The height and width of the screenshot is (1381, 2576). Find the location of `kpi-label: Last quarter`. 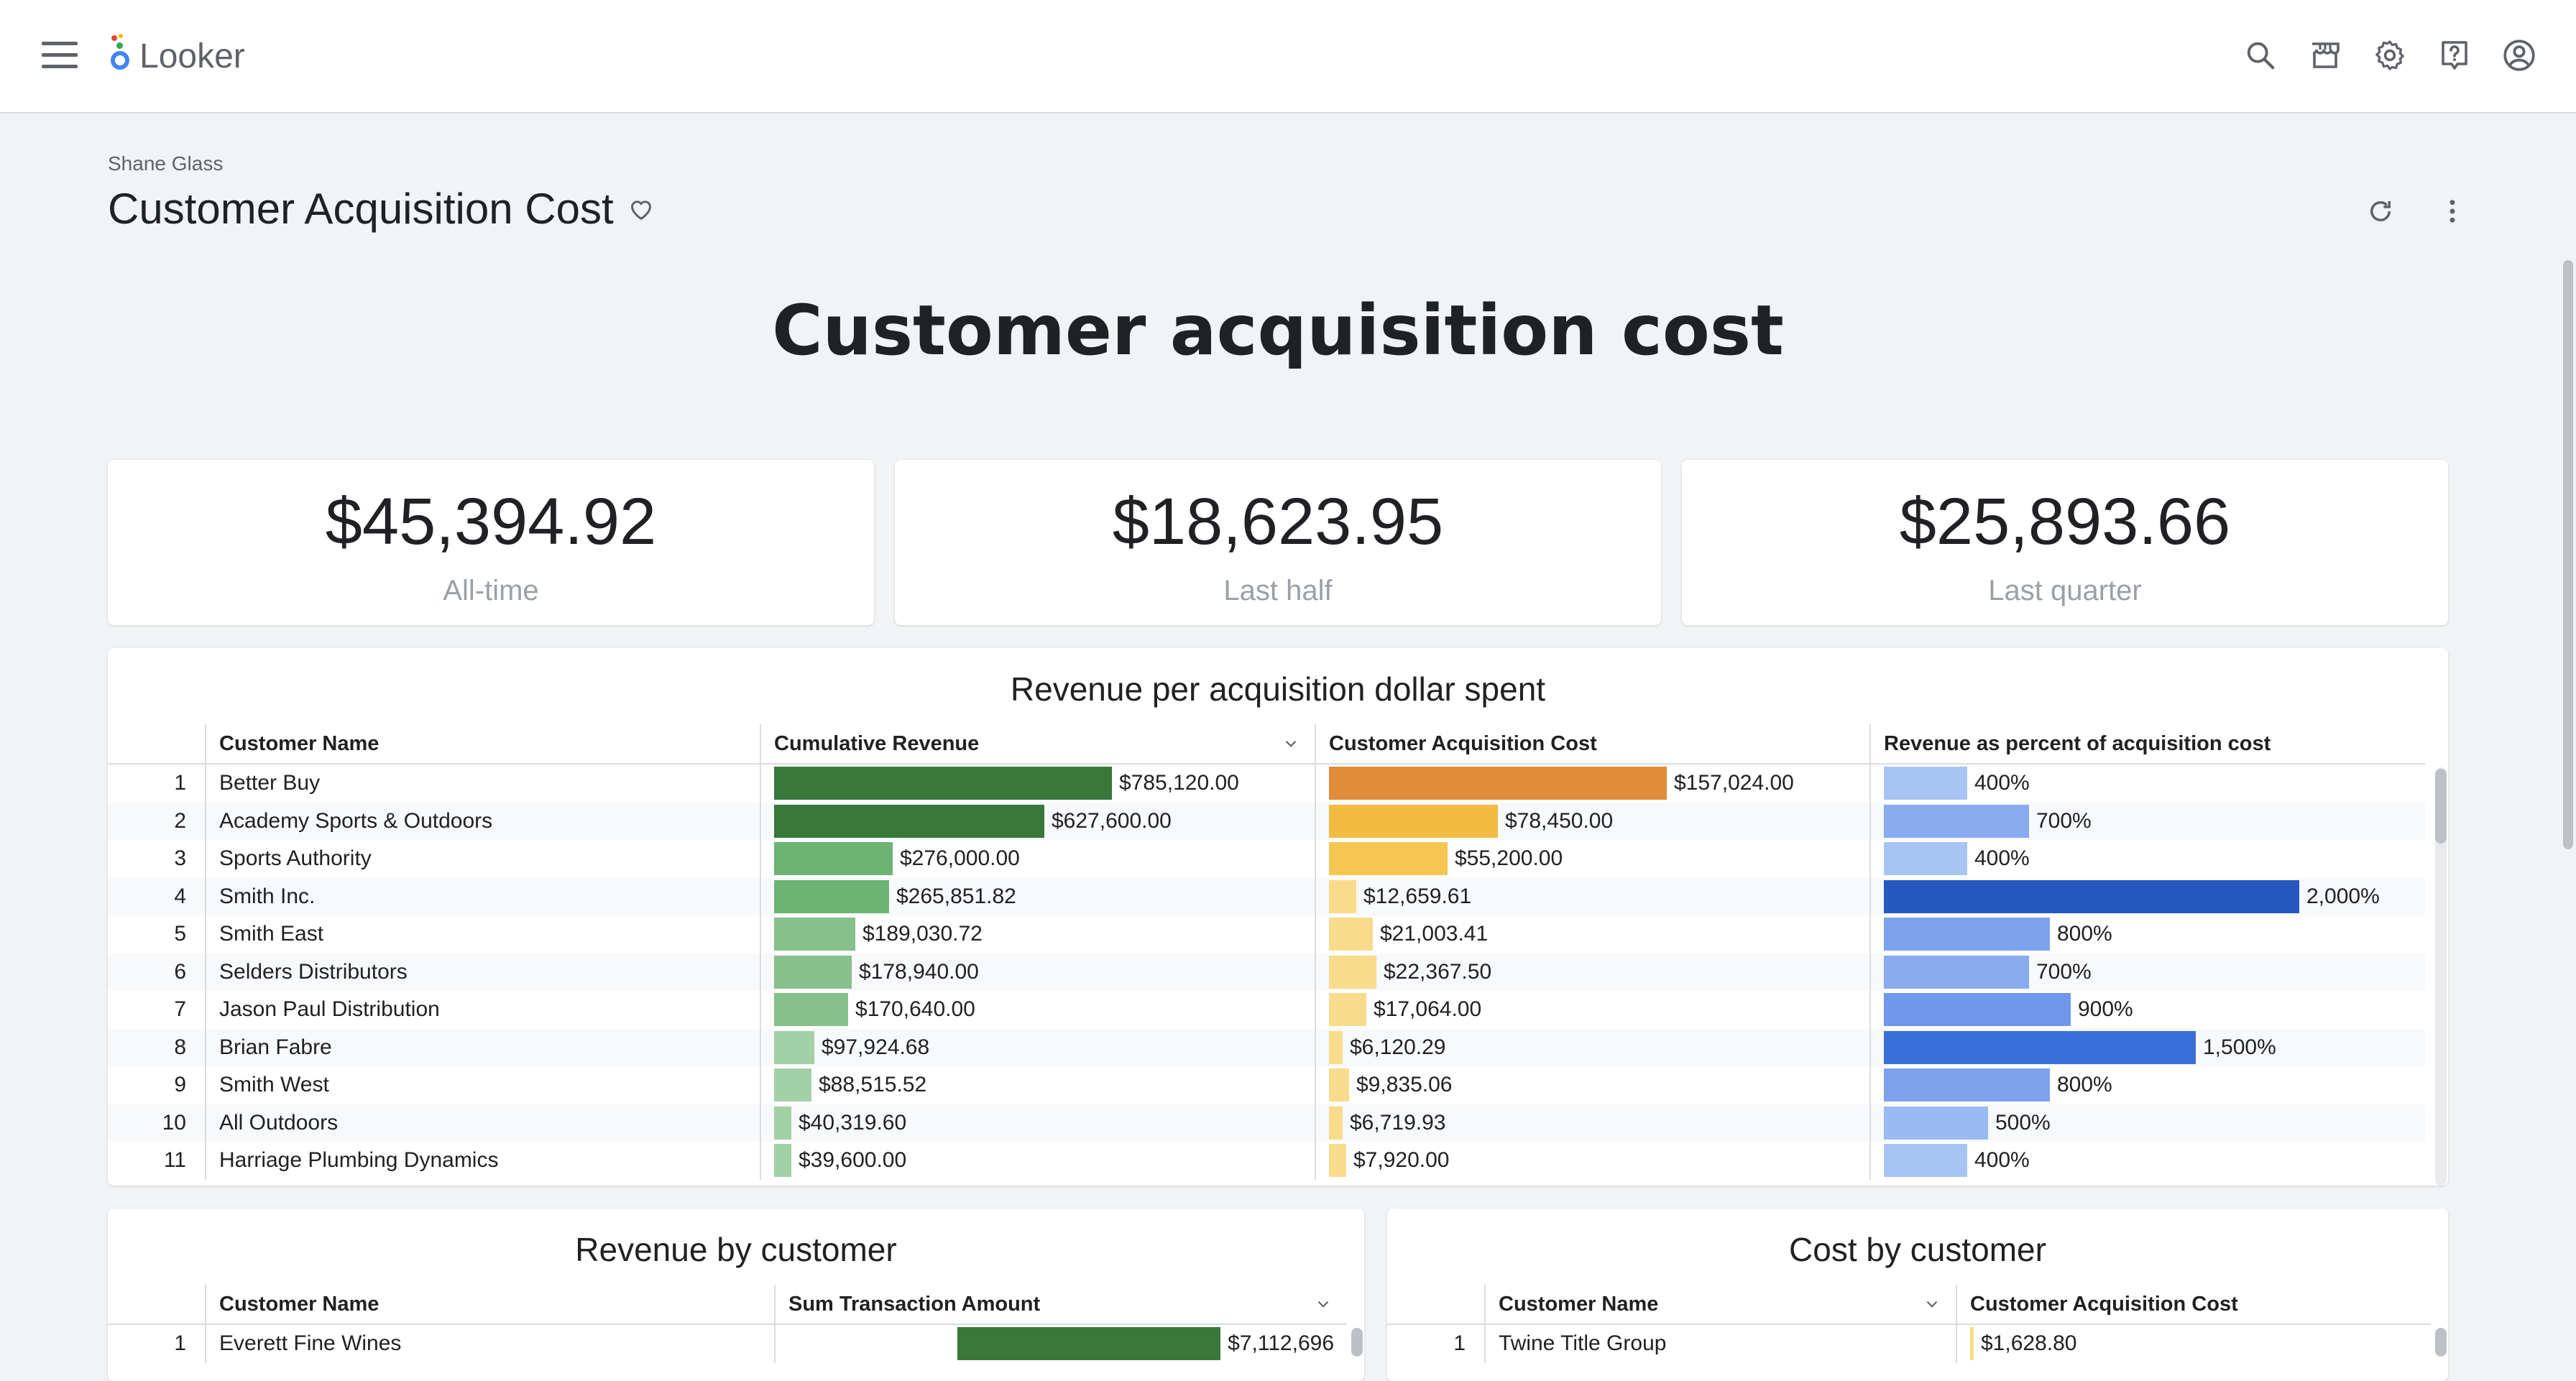

kpi-label: Last quarter is located at coordinates (2065, 590).